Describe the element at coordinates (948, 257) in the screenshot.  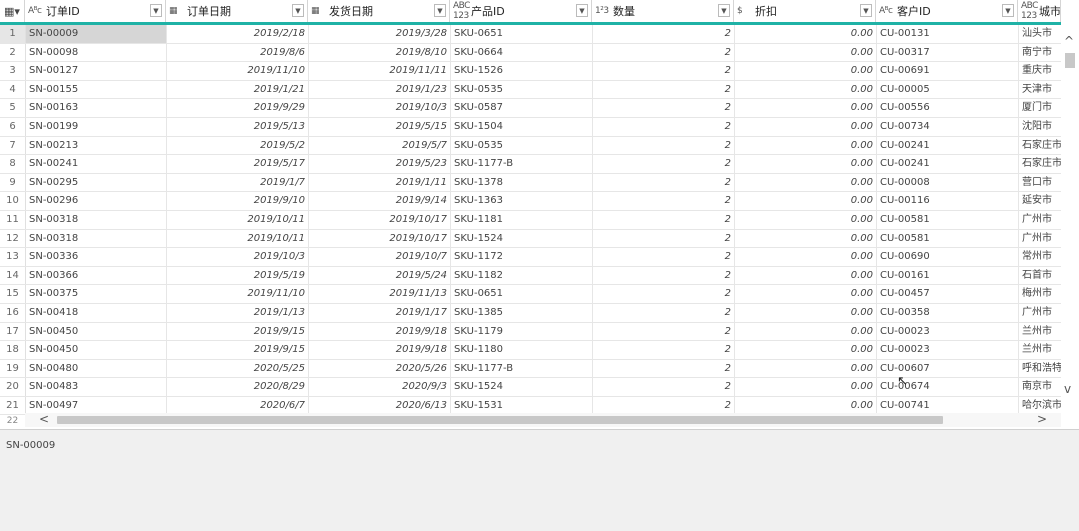
I see `table-cell: CU-00690` at that location.